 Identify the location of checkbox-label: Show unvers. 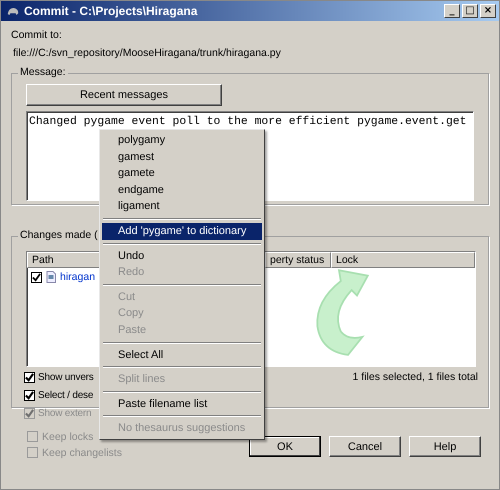
(66, 377).